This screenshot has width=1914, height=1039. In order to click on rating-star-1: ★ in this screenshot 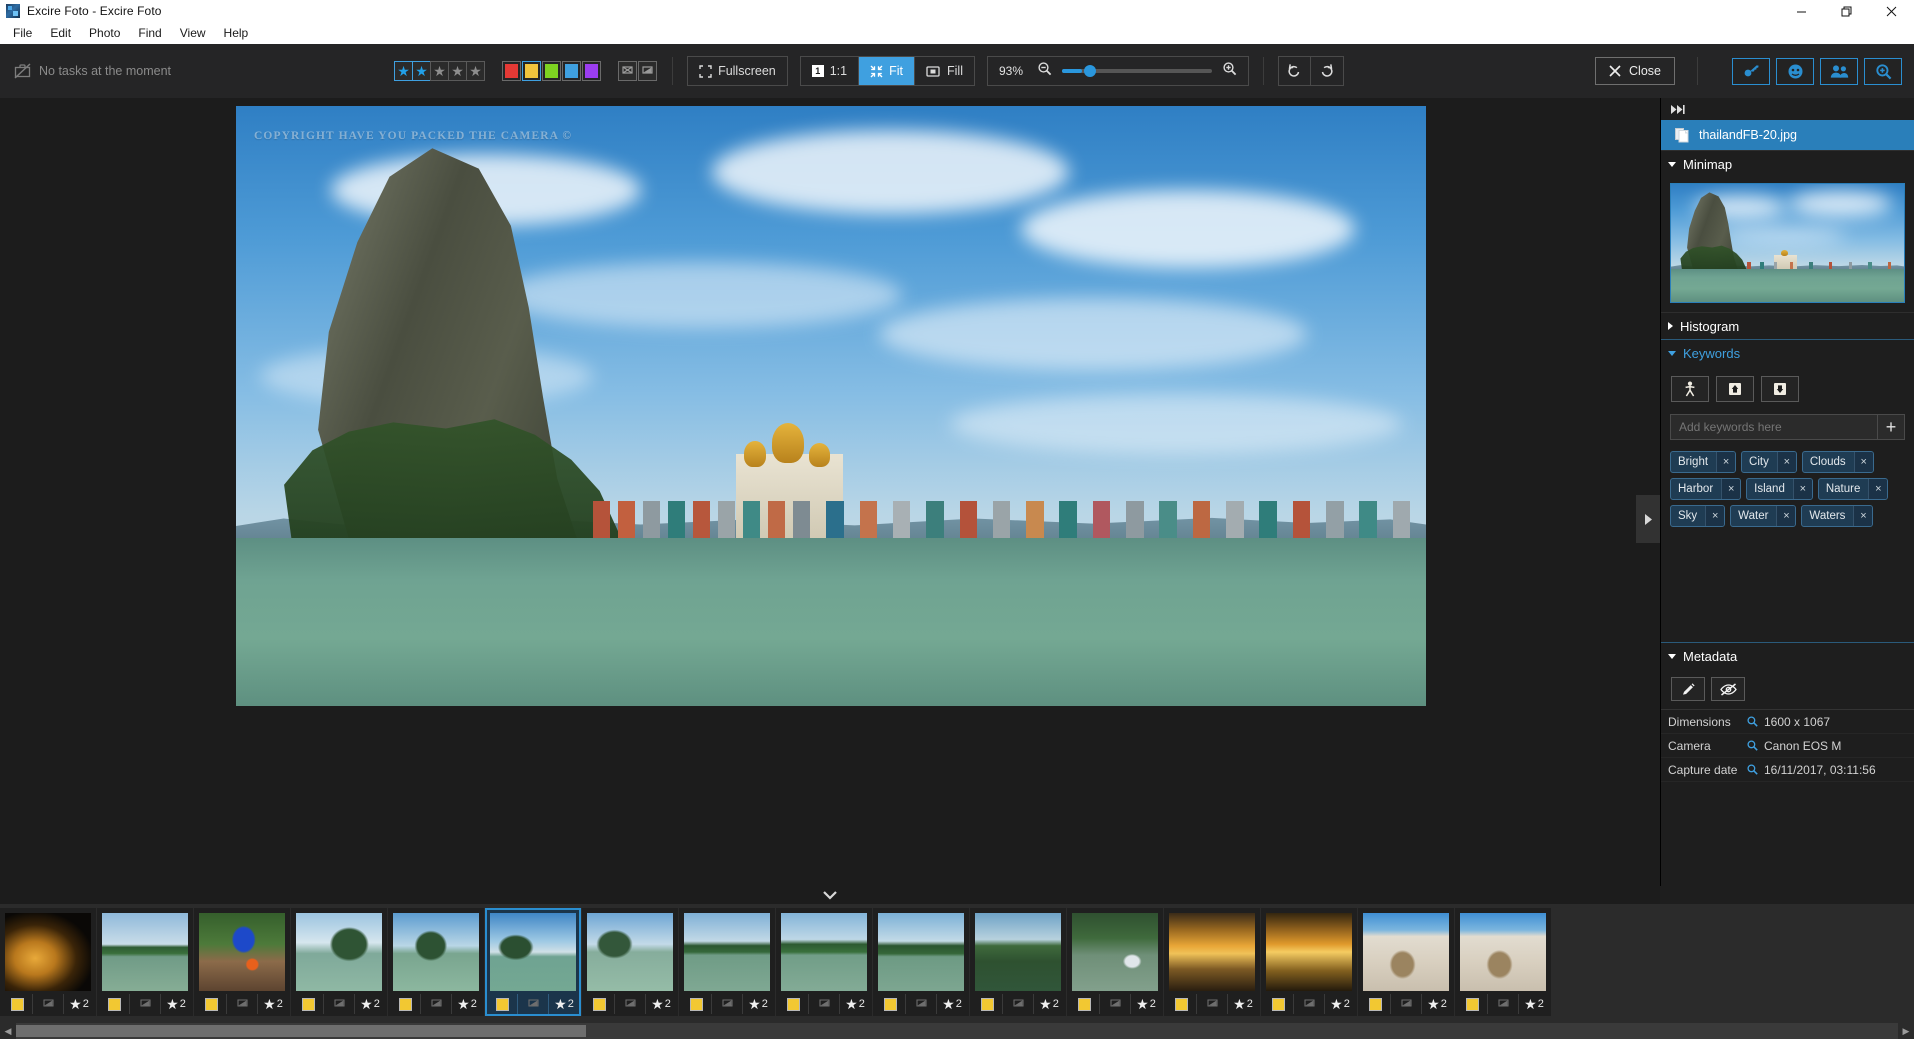, I will do `click(404, 71)`.